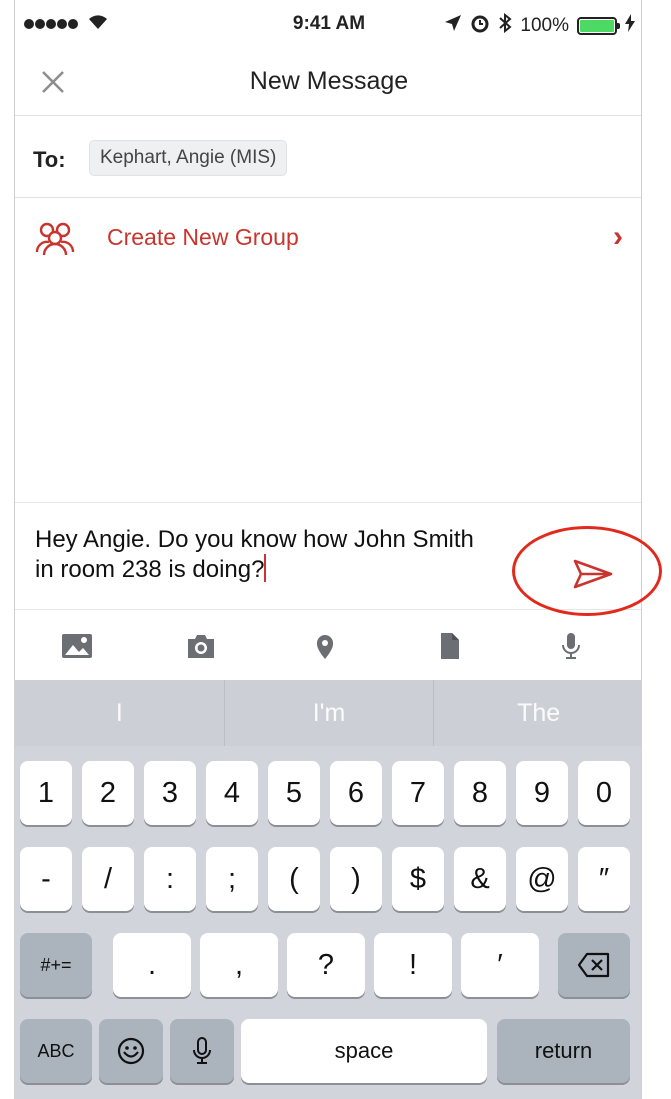 The image size is (671, 1099). What do you see at coordinates (604, 879) in the screenshot?
I see `key-double-quote: ″` at bounding box center [604, 879].